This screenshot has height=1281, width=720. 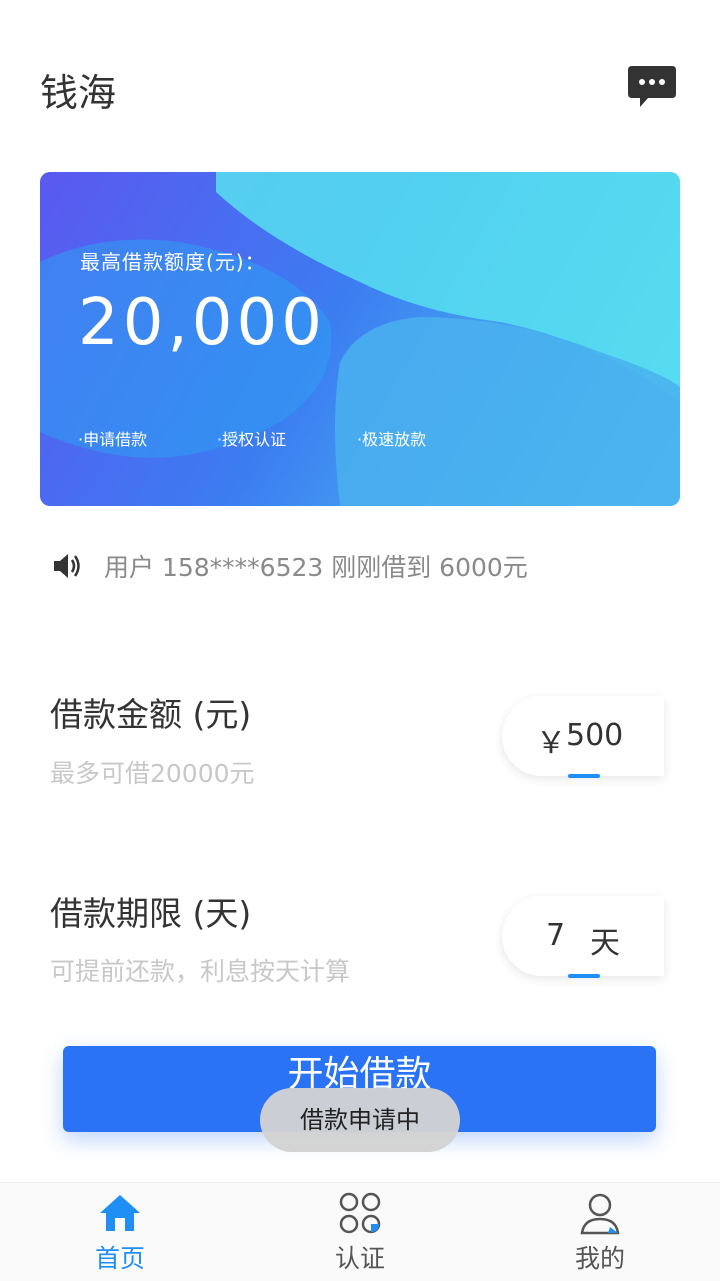 I want to click on loan-amount-input: ￥ 500, so click(x=583, y=737).